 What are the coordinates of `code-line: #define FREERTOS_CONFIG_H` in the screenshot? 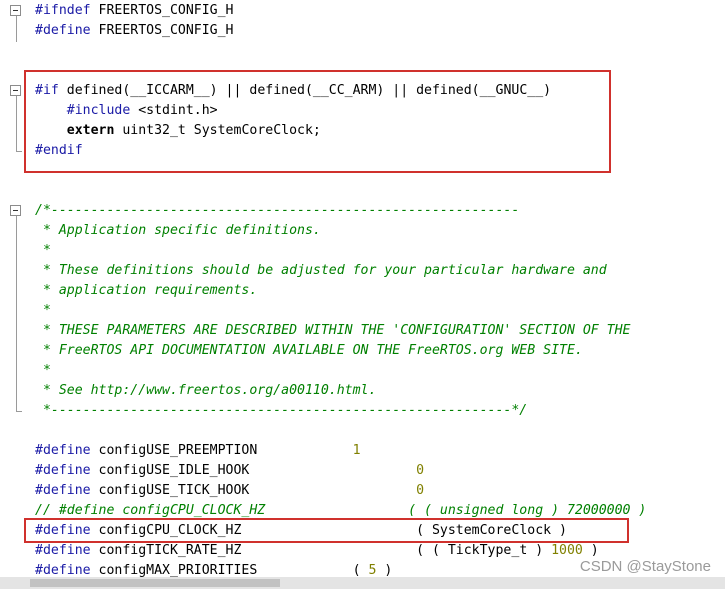 It's located at (134, 31).